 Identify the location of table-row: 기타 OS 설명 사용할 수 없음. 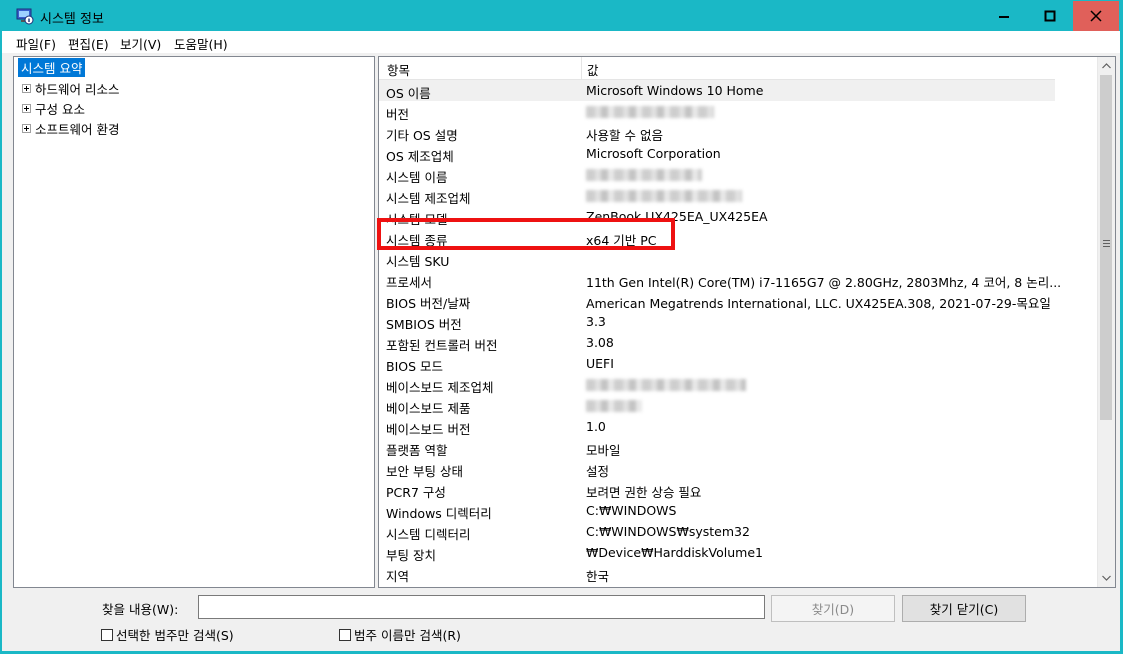
(738, 132).